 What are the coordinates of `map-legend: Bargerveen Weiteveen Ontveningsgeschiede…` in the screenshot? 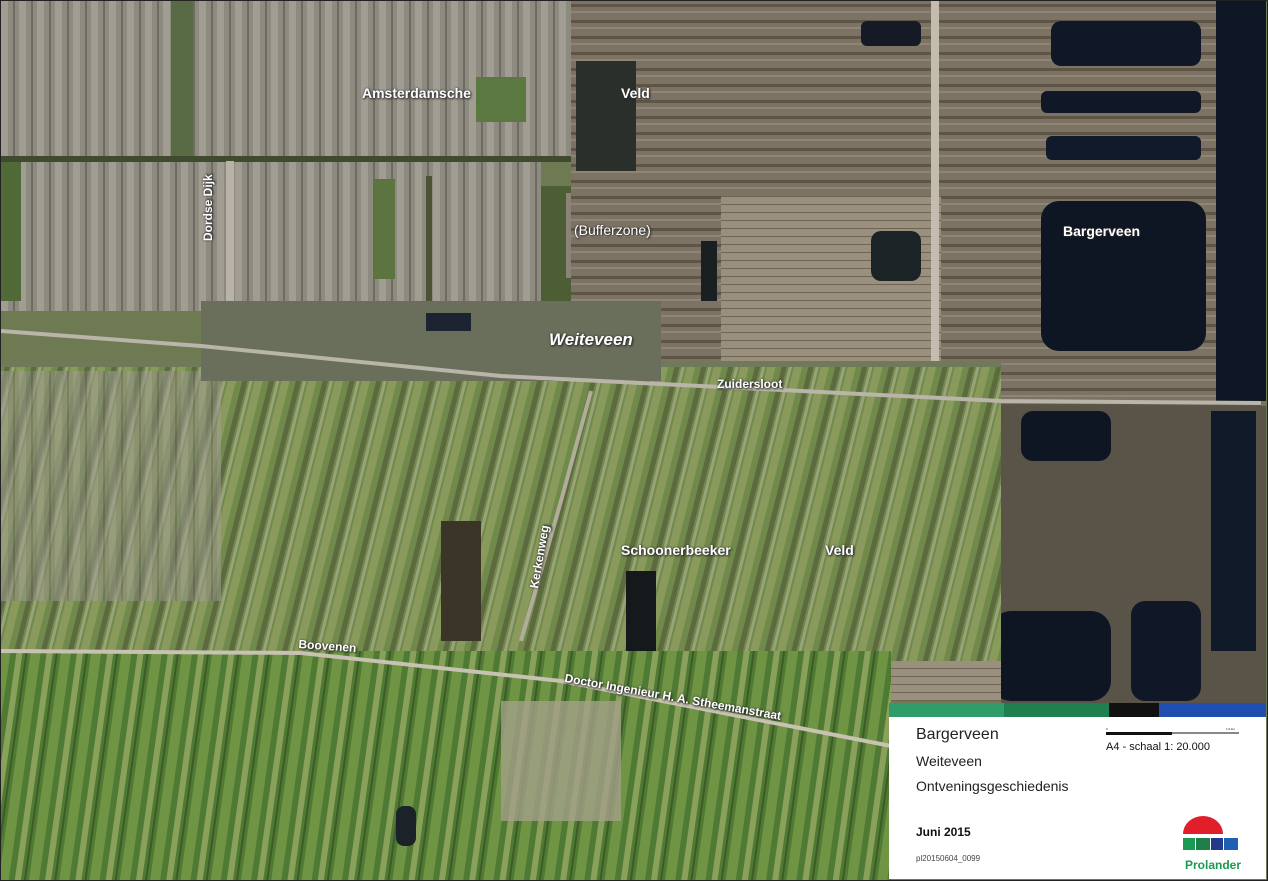 It's located at (1077, 791).